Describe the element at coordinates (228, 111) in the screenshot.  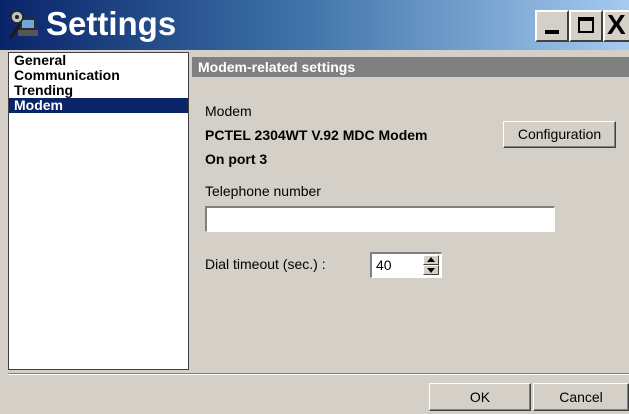
I see `modem-label: Modem` at that location.